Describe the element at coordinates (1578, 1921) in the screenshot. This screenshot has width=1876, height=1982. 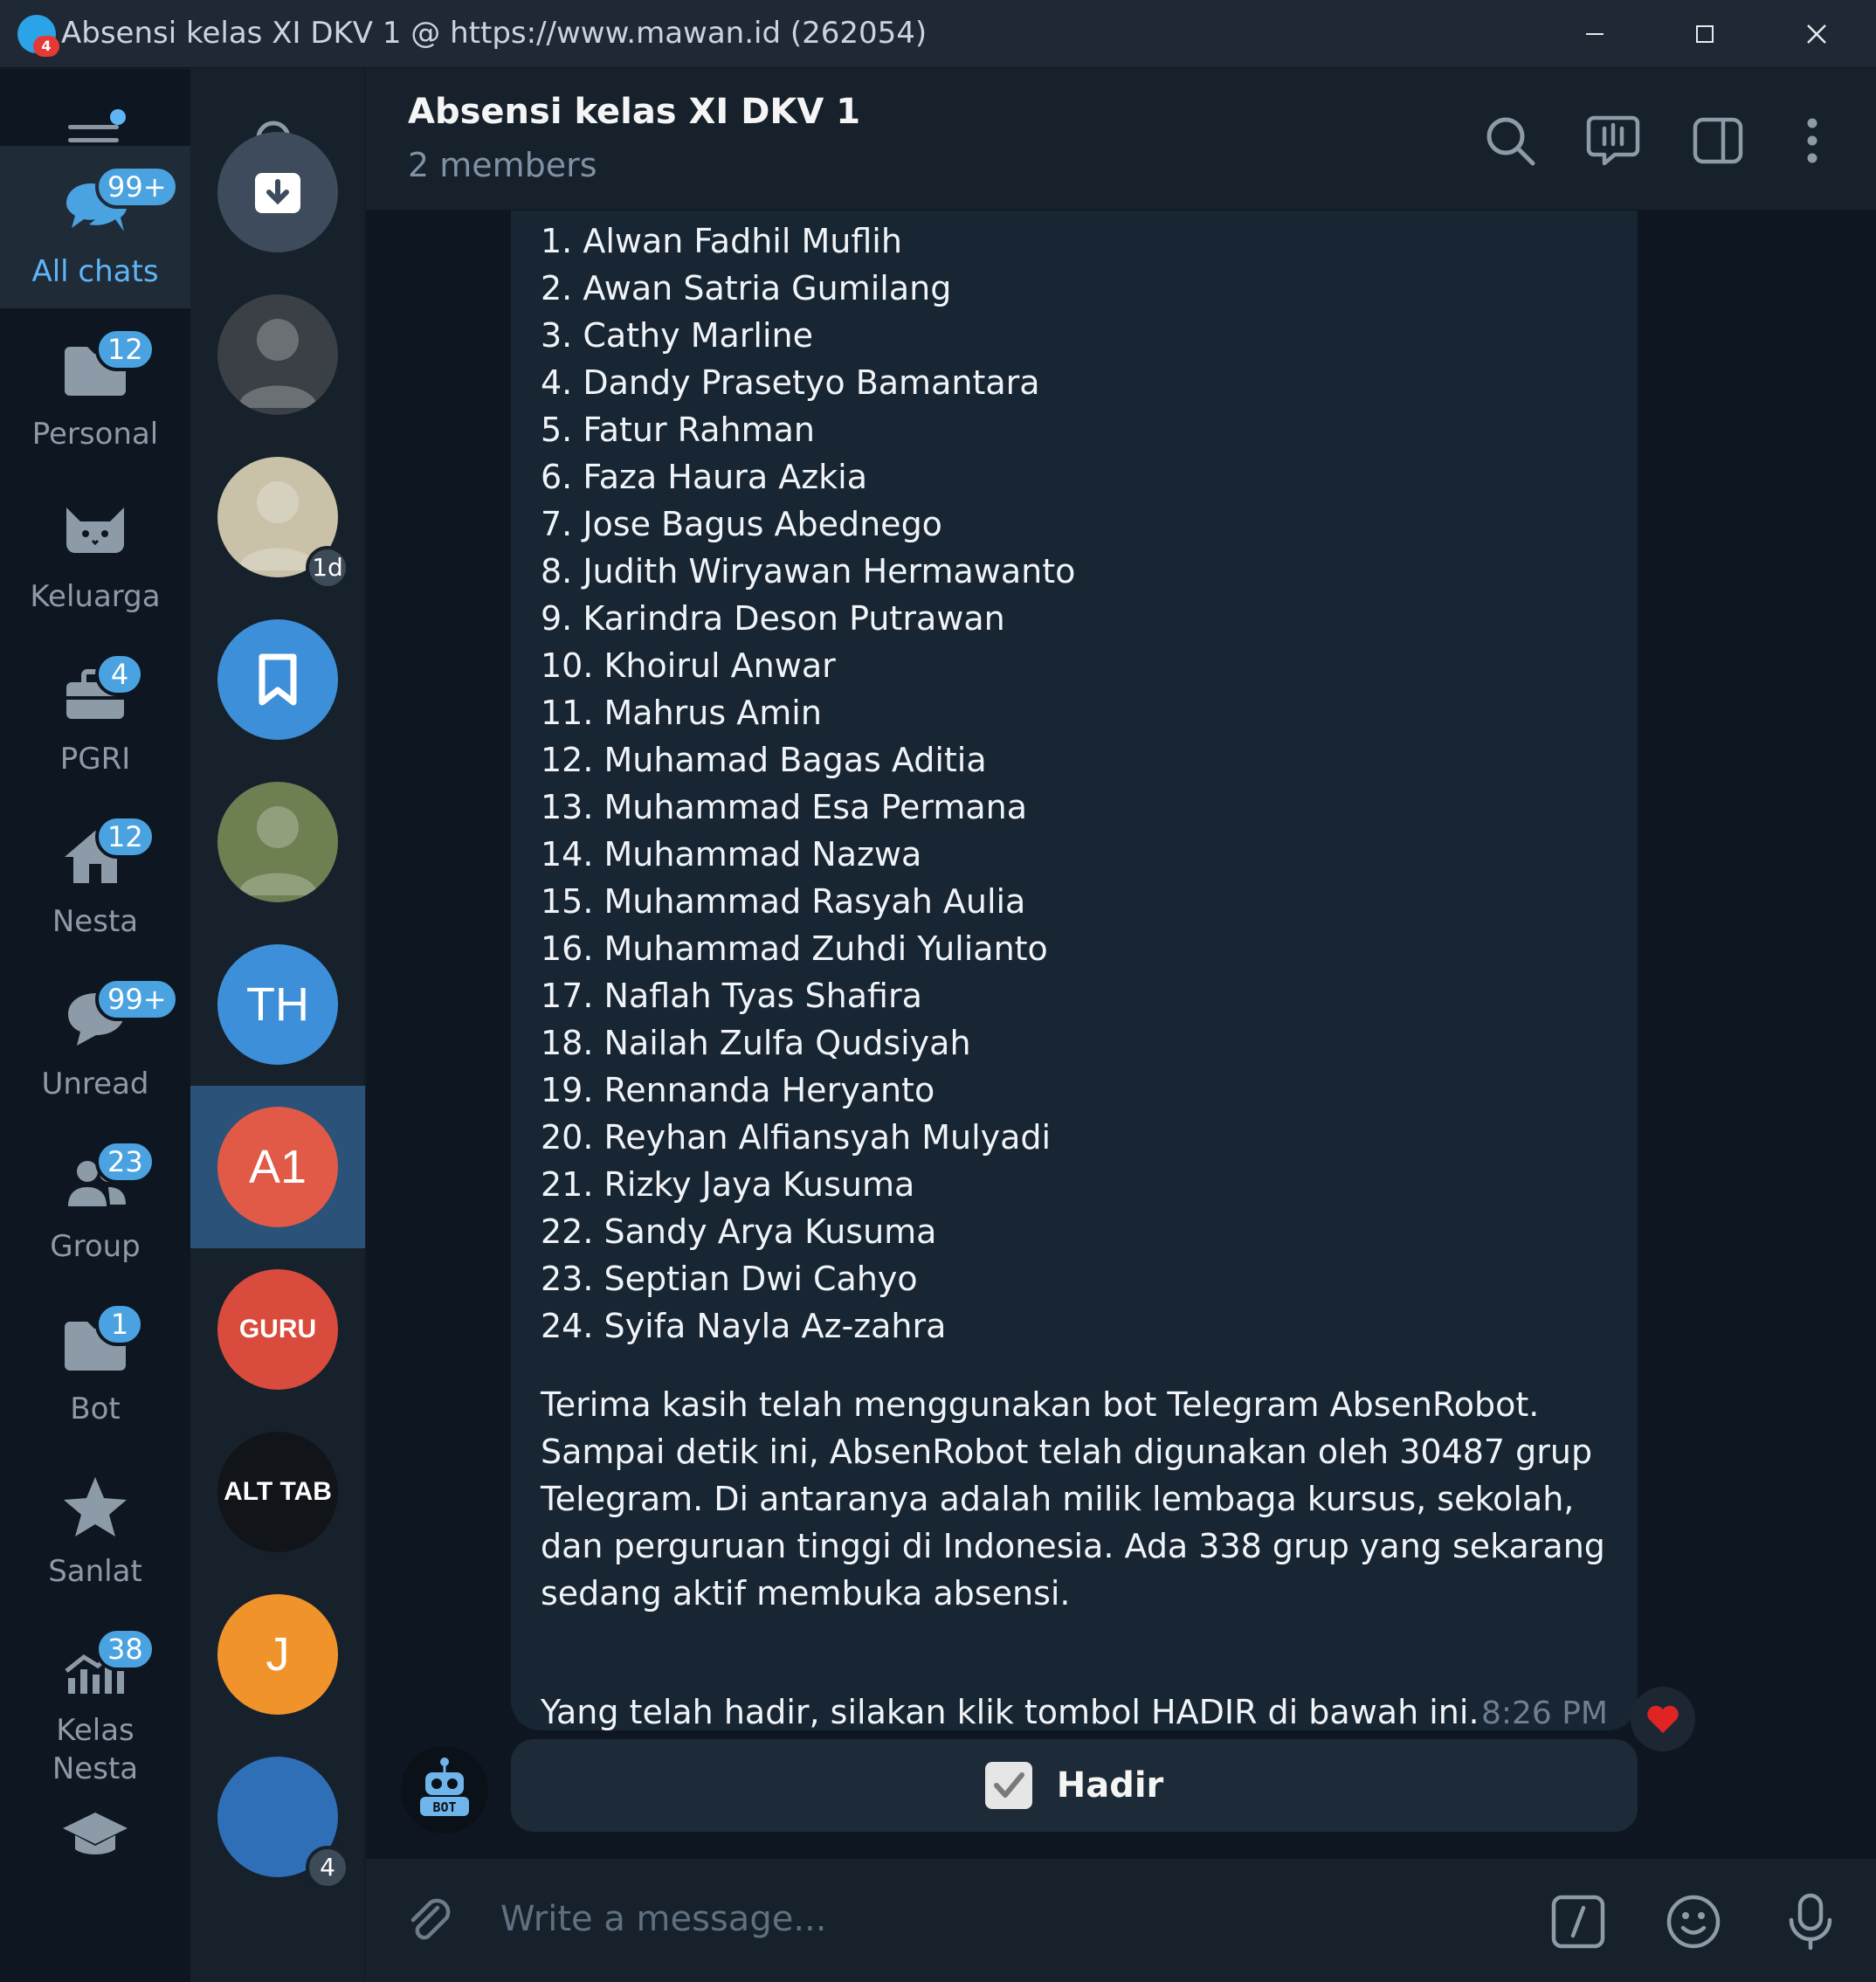
I see `bot-commands-icon` at that location.